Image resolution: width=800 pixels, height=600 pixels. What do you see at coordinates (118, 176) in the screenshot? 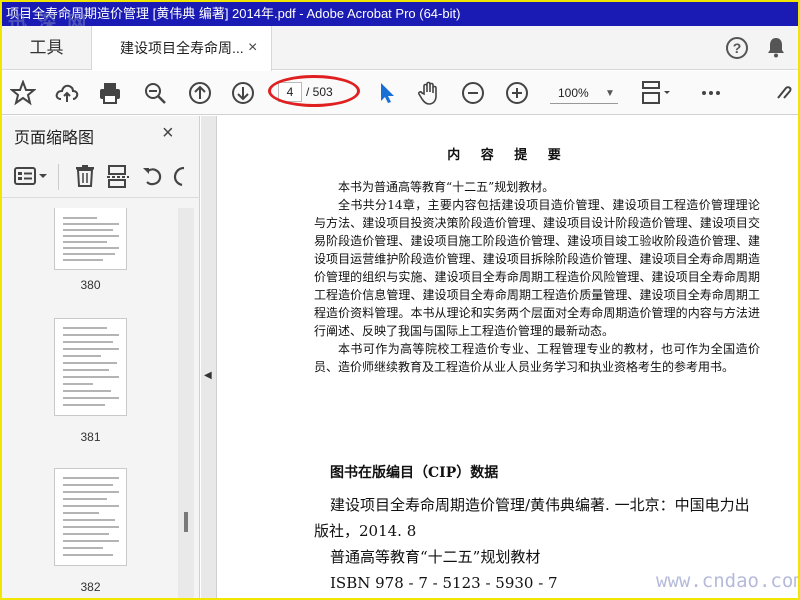
I see `extract-pages-icon` at bounding box center [118, 176].